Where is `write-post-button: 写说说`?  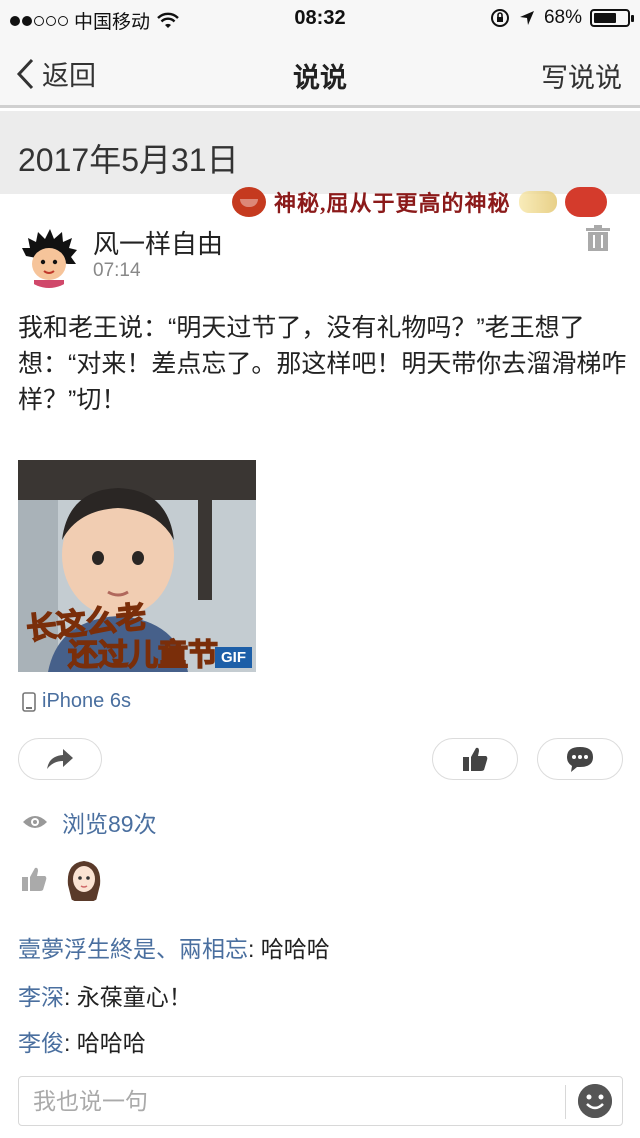
write-post-button: 写说说 is located at coordinates (581, 75).